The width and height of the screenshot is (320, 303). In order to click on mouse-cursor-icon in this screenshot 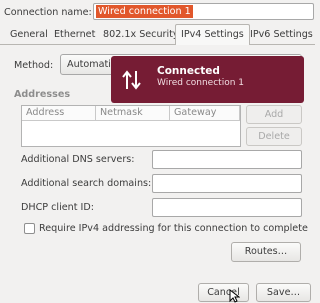, I will do `click(234, 296)`.